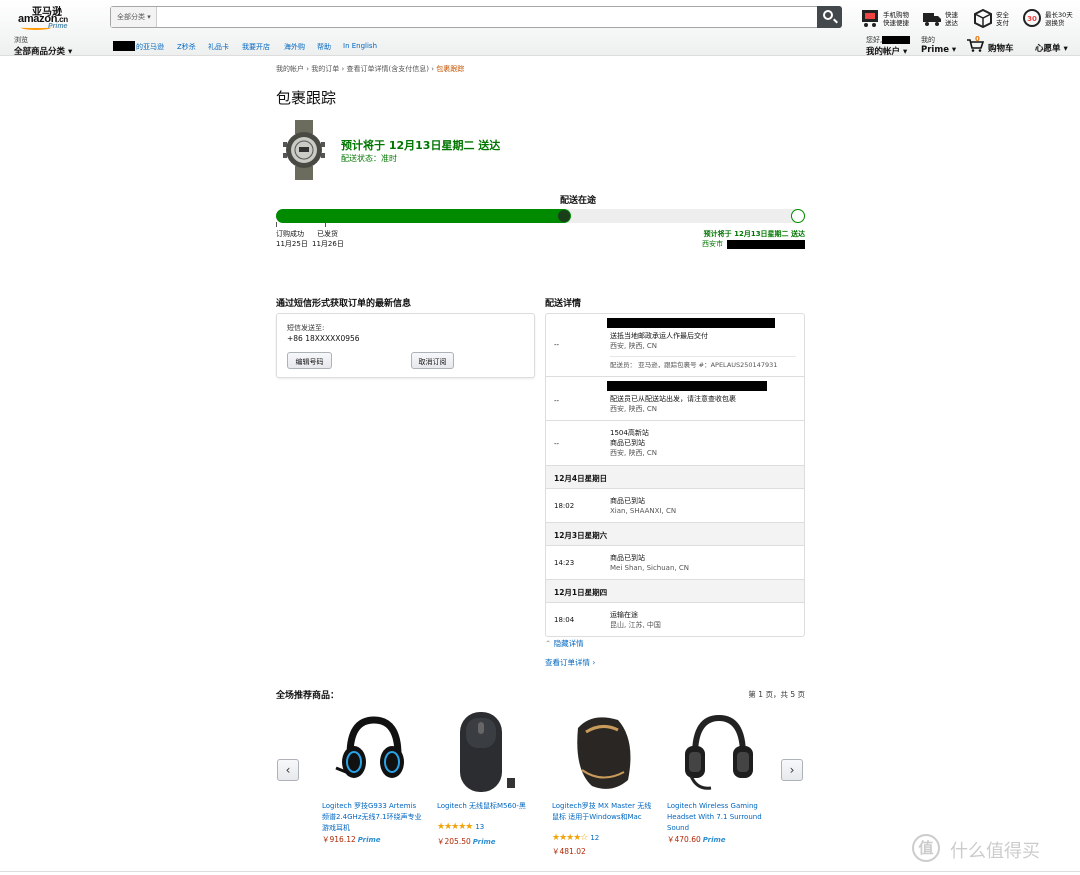 This screenshot has height=875, width=1080. What do you see at coordinates (292, 239) in the screenshot?
I see `stage-ordered: 订购成功 11月25日` at bounding box center [292, 239].